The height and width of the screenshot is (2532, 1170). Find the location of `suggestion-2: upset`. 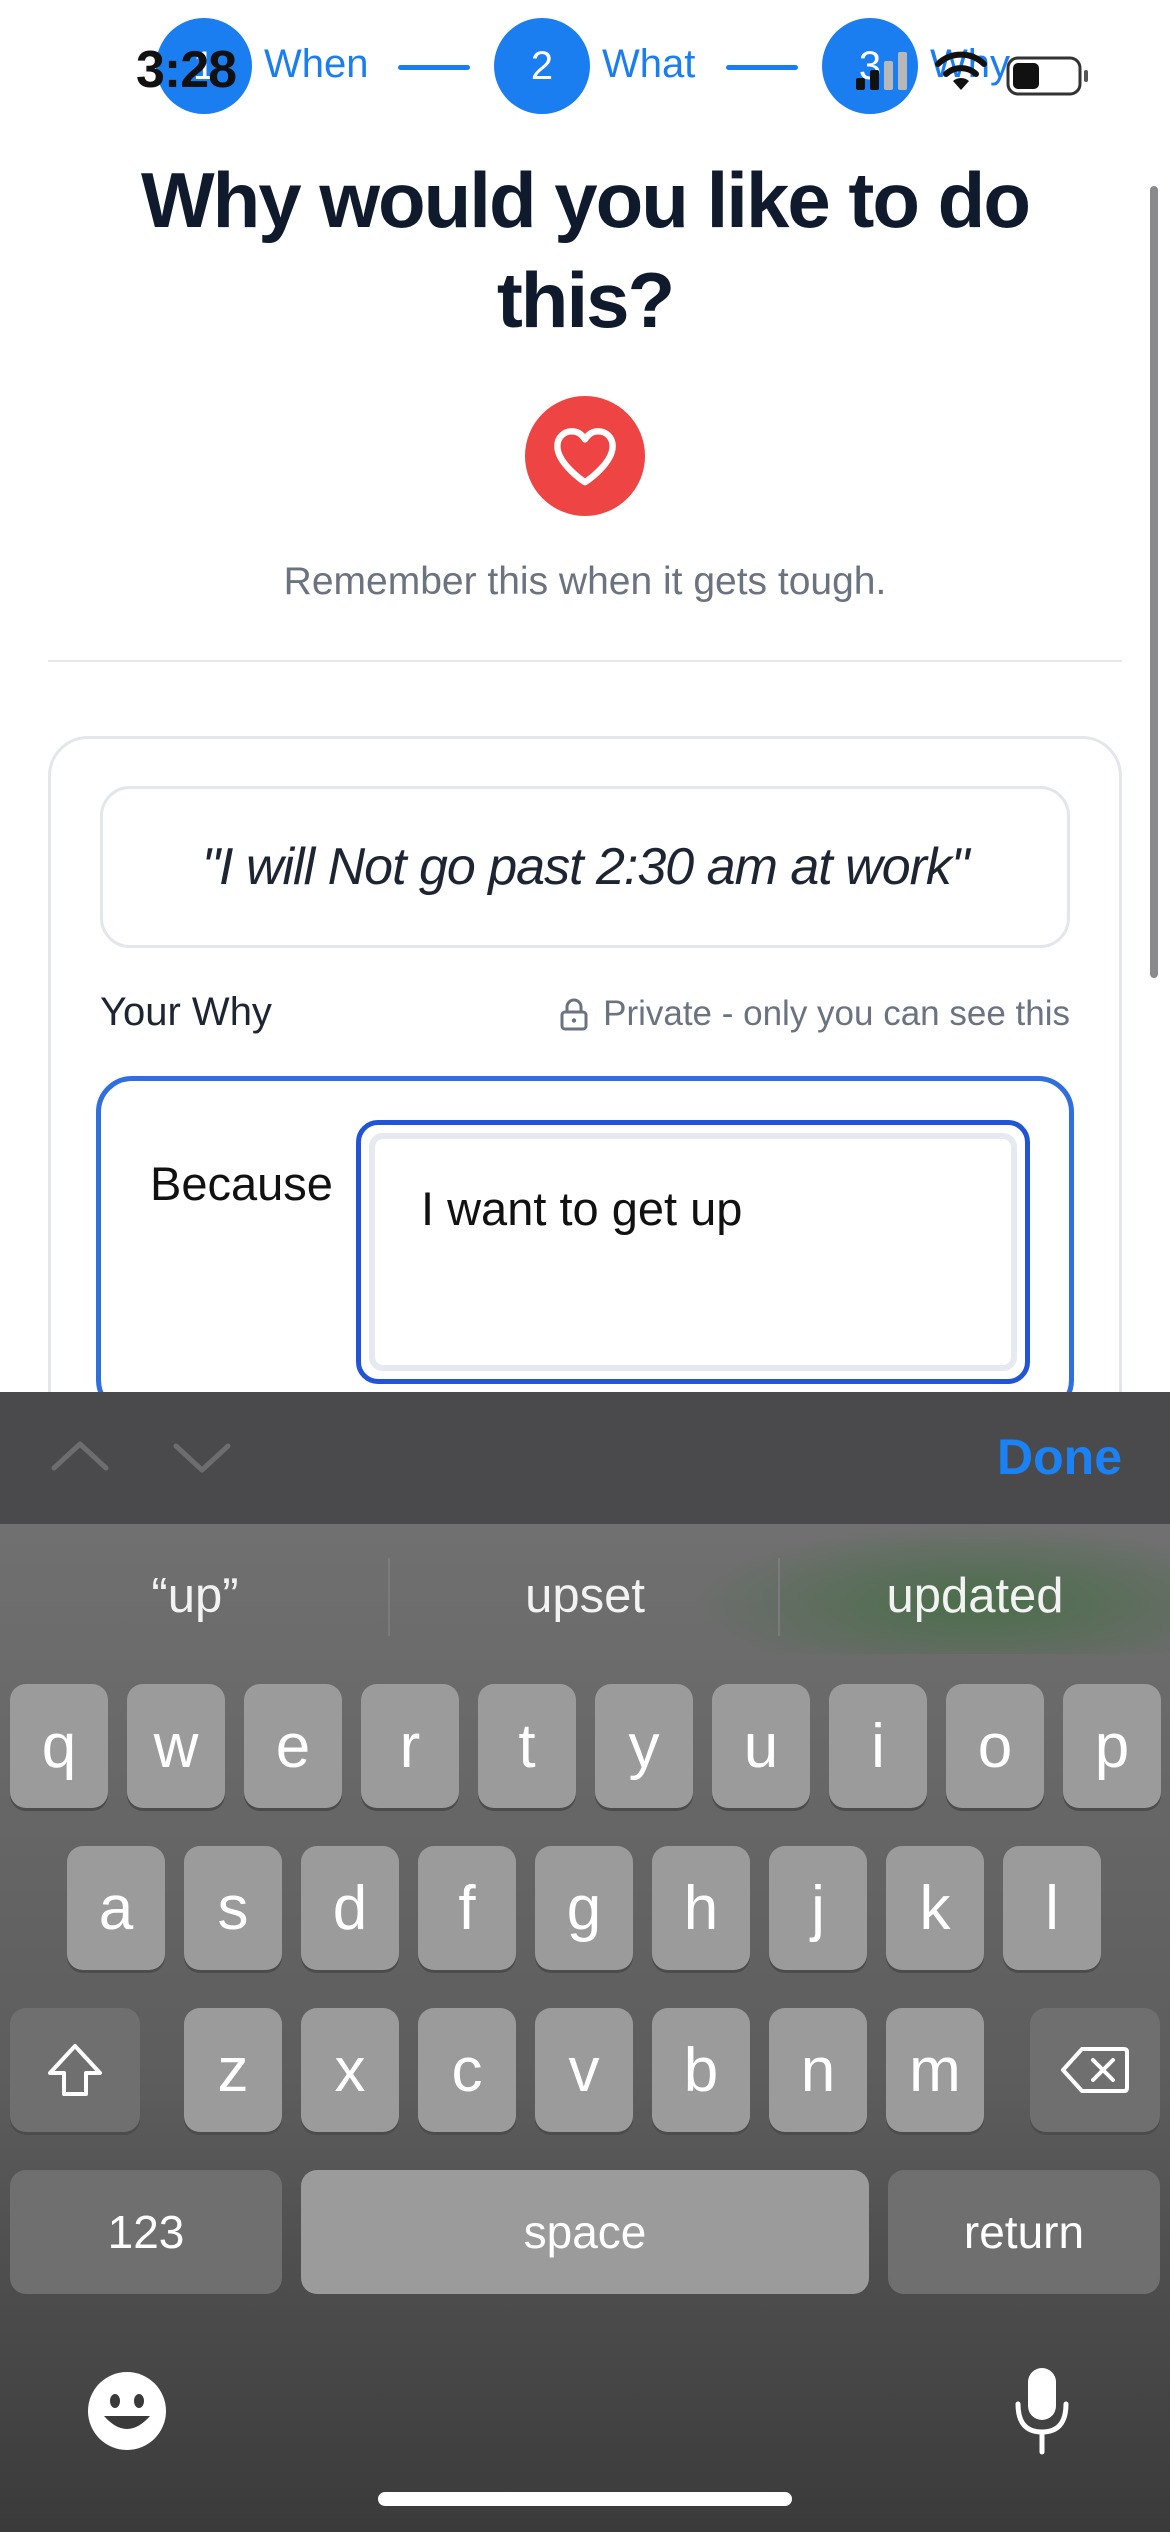

suggestion-2: upset is located at coordinates (585, 1596).